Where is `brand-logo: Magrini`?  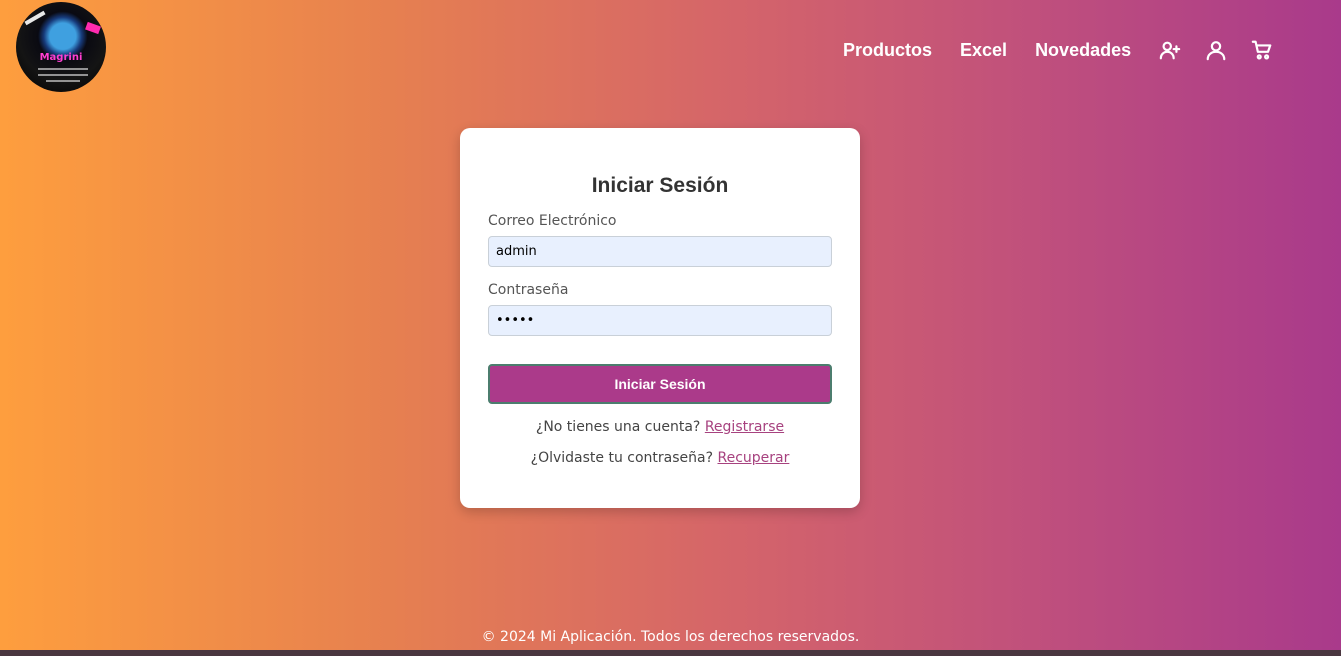
brand-logo: Magrini is located at coordinates (61, 47).